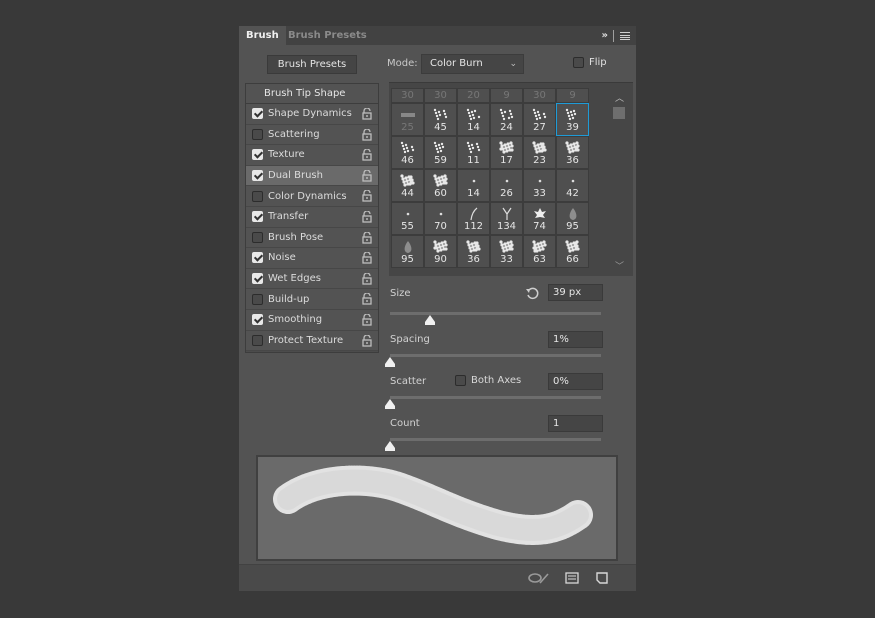  What do you see at coordinates (572, 185) in the screenshot?
I see `brush-tip: 42` at bounding box center [572, 185].